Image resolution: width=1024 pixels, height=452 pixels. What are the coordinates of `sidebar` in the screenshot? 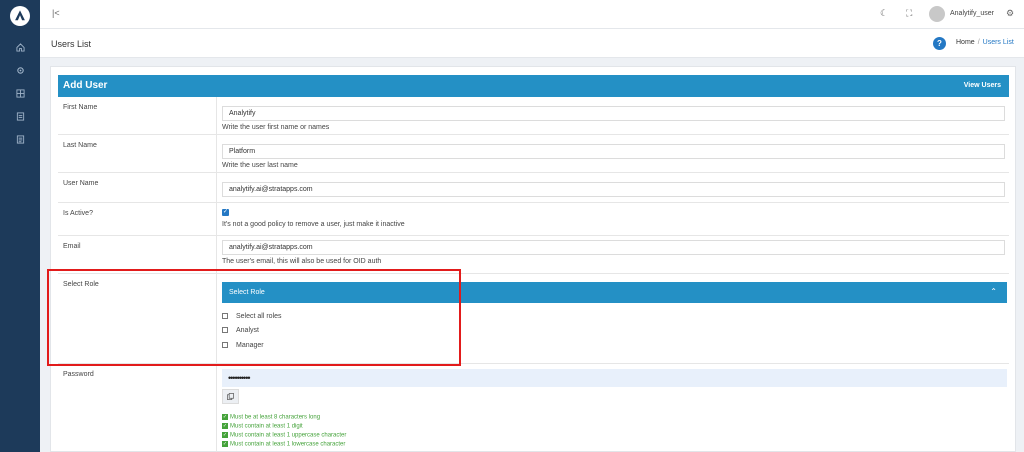 It's located at (20, 226).